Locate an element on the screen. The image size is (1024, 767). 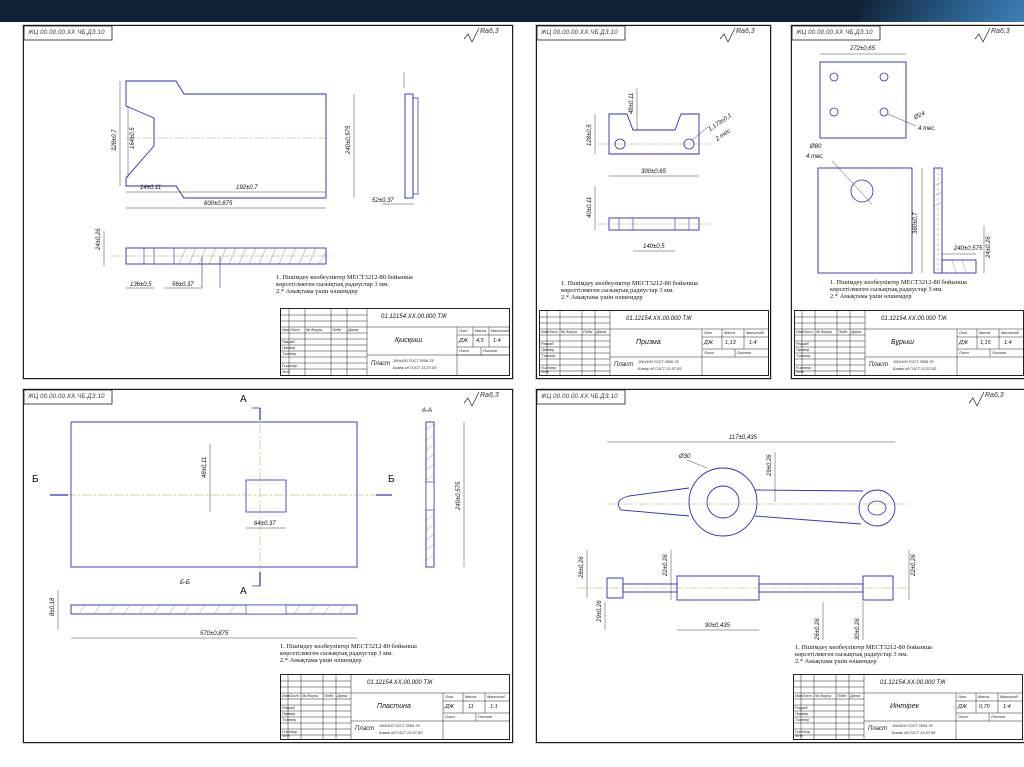
dimension-label: 140±0,5 is located at coordinates (654, 247).